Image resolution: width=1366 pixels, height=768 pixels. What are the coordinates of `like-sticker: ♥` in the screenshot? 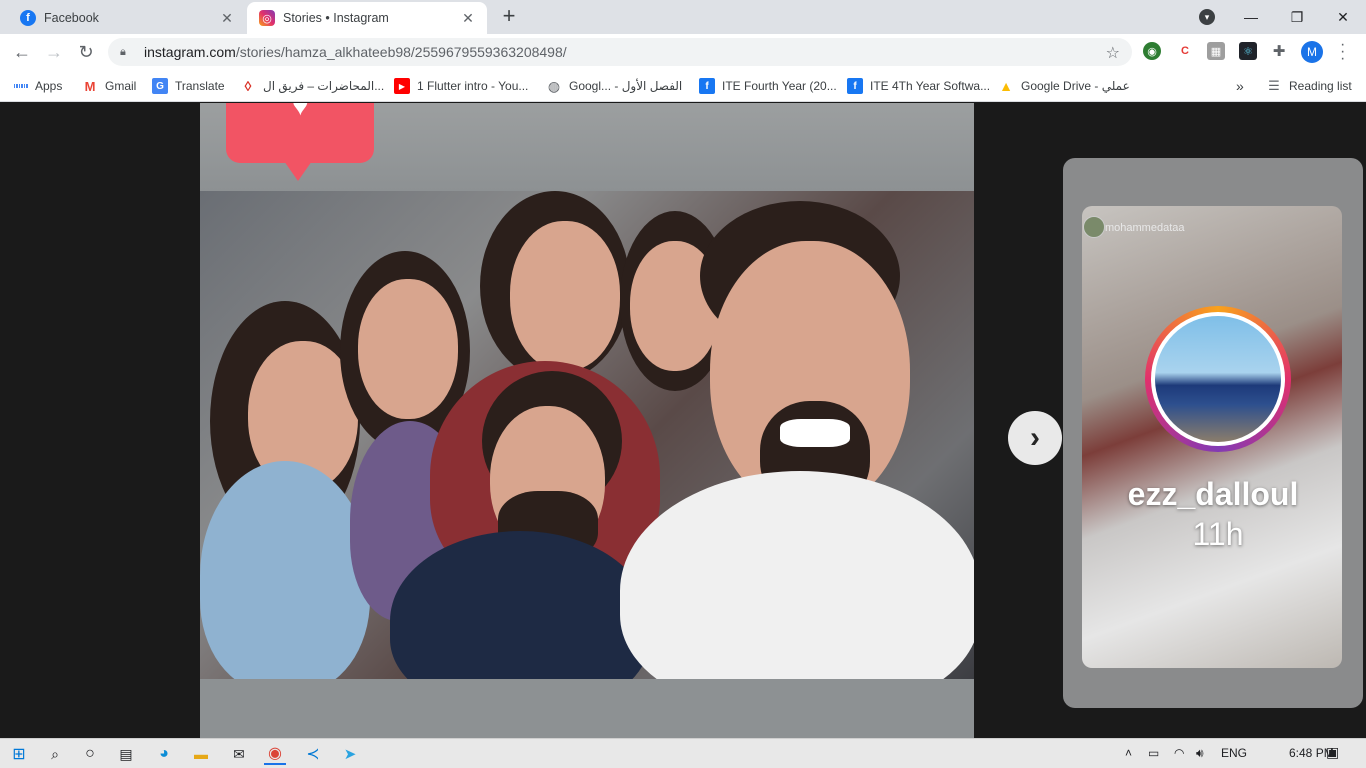 It's located at (300, 133).